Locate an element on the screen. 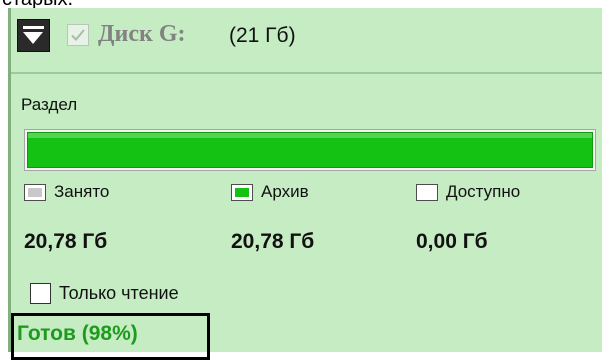 The height and width of the screenshot is (360, 602). status-text: Готов (98%) is located at coordinates (77, 333).